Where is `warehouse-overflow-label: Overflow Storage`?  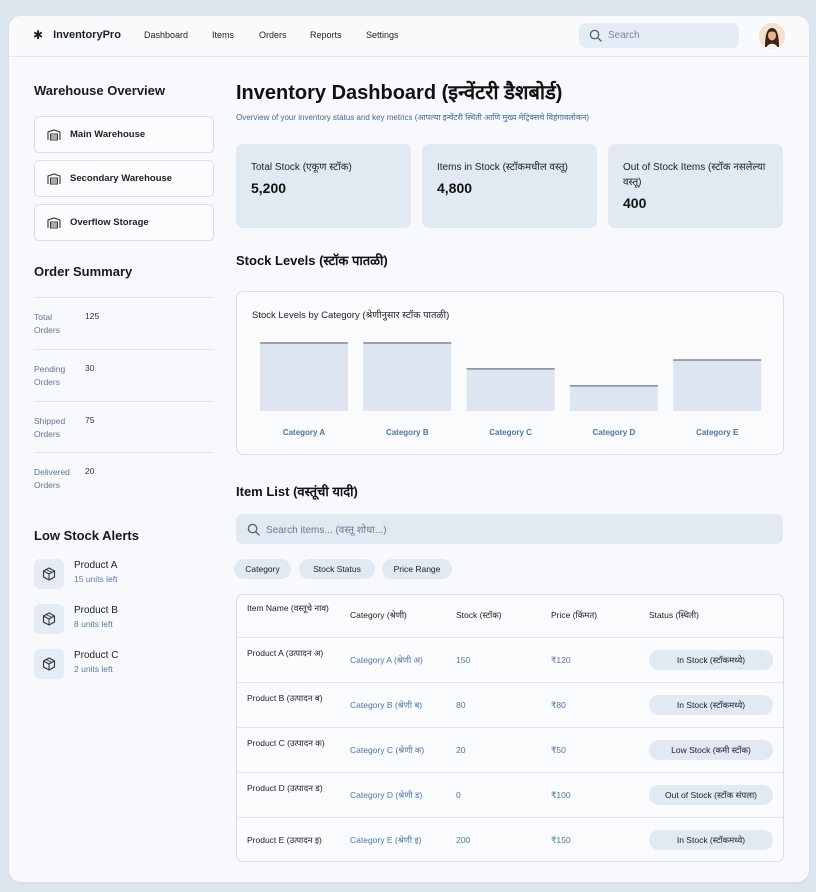 warehouse-overflow-label: Overflow Storage is located at coordinates (109, 222).